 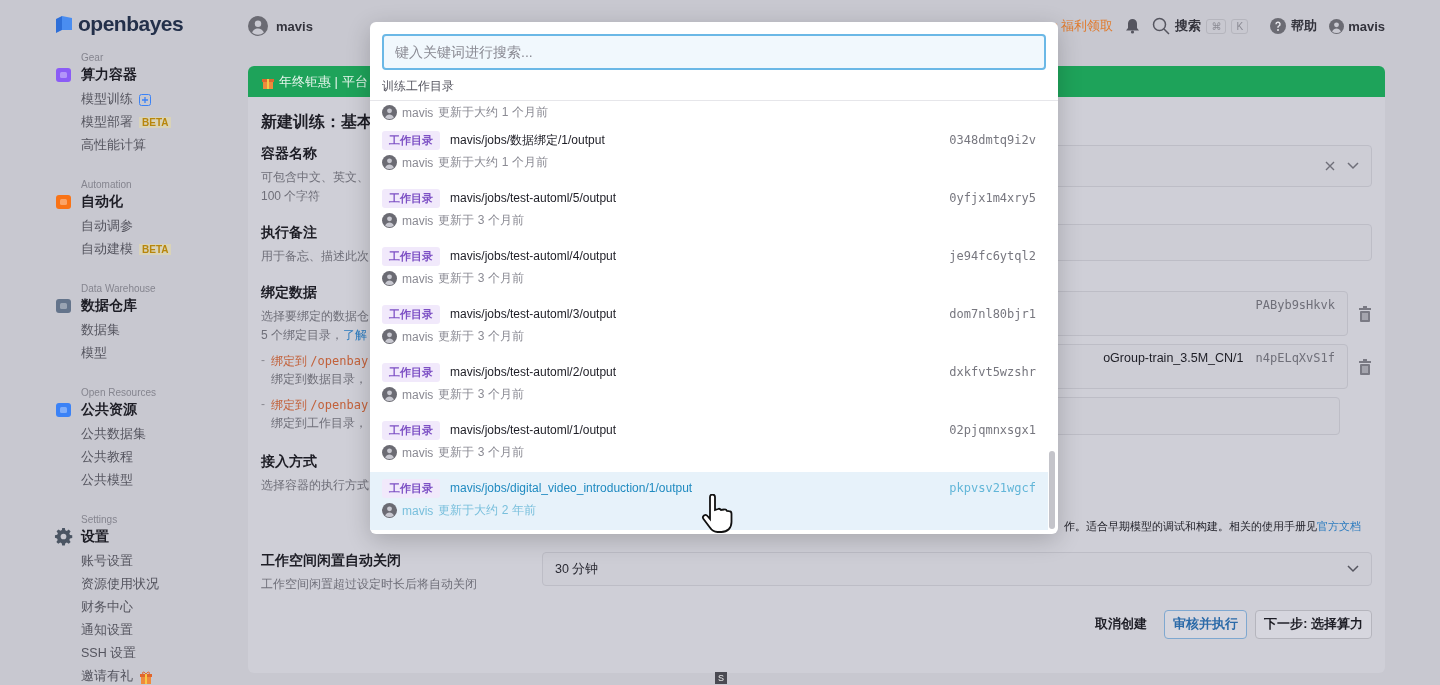 I want to click on section-title: 自动化, so click(x=102, y=201).